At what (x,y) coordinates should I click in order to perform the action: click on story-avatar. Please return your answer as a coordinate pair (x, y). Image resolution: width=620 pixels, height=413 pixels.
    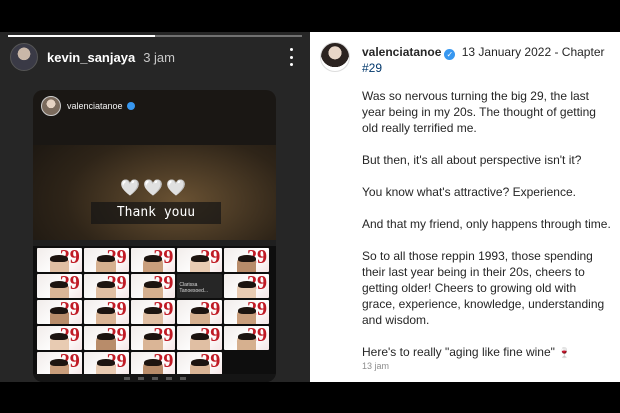
    Looking at the image, I should click on (24, 57).